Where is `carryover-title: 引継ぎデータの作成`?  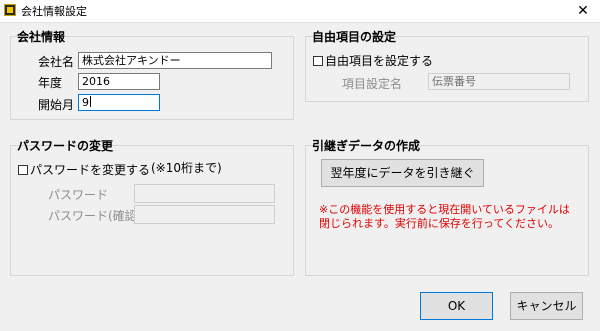 carryover-title: 引継ぎデータの作成 is located at coordinates (366, 146).